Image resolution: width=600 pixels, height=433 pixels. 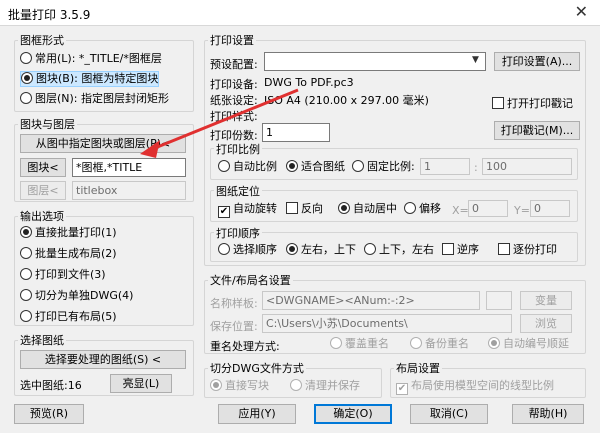 I want to click on variable-field, so click(x=499, y=300).